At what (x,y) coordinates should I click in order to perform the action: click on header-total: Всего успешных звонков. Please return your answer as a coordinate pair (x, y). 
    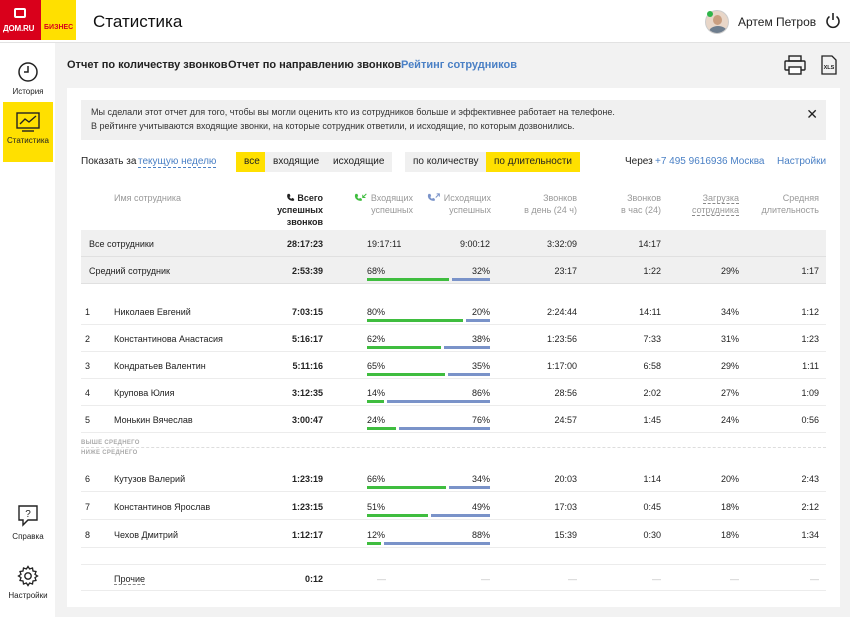
    Looking at the image, I should click on (282, 210).